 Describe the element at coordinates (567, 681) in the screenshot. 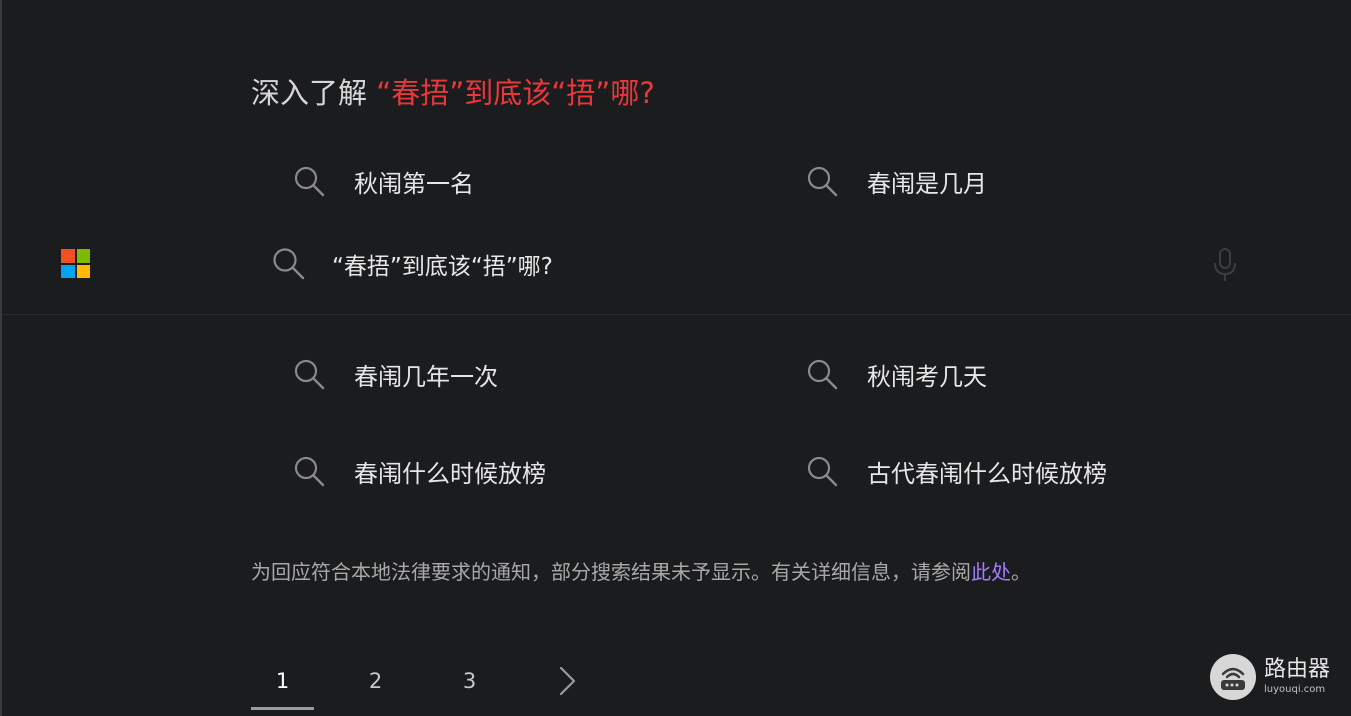

I see `chevron-right-icon` at that location.